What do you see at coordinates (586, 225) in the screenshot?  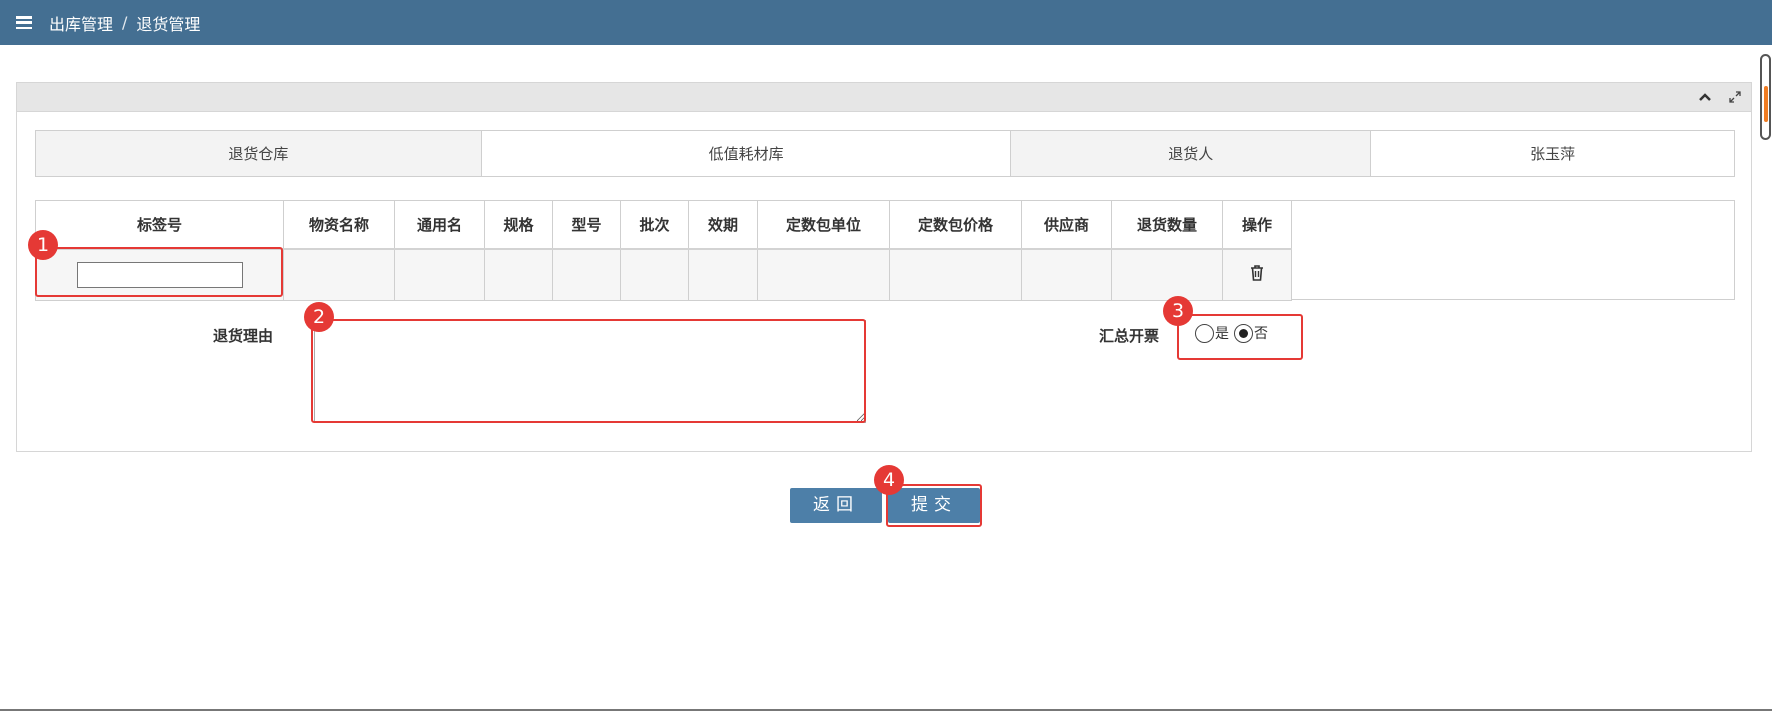 I see `col-model: 型号` at bounding box center [586, 225].